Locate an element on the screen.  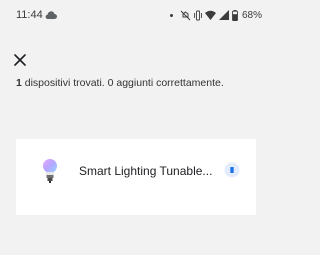
close-icon is located at coordinates (20, 60).